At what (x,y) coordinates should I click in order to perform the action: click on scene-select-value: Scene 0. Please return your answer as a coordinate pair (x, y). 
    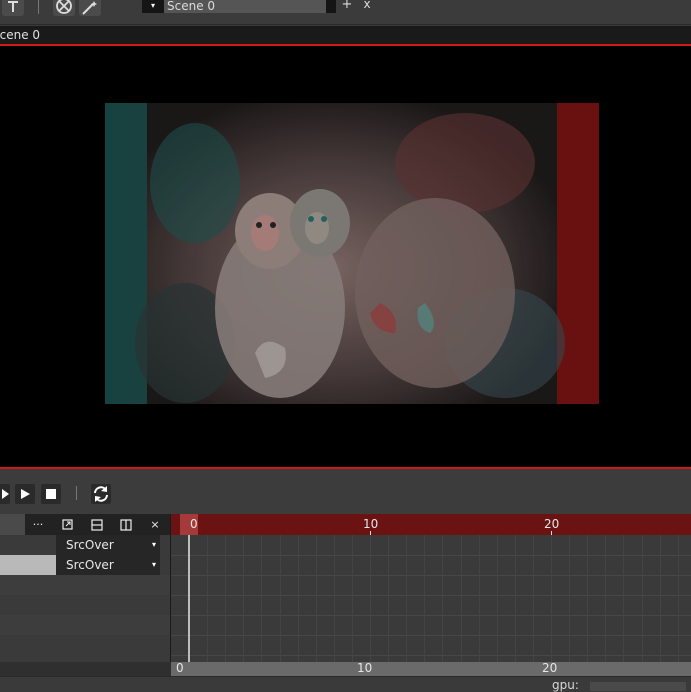
    Looking at the image, I should click on (191, 6).